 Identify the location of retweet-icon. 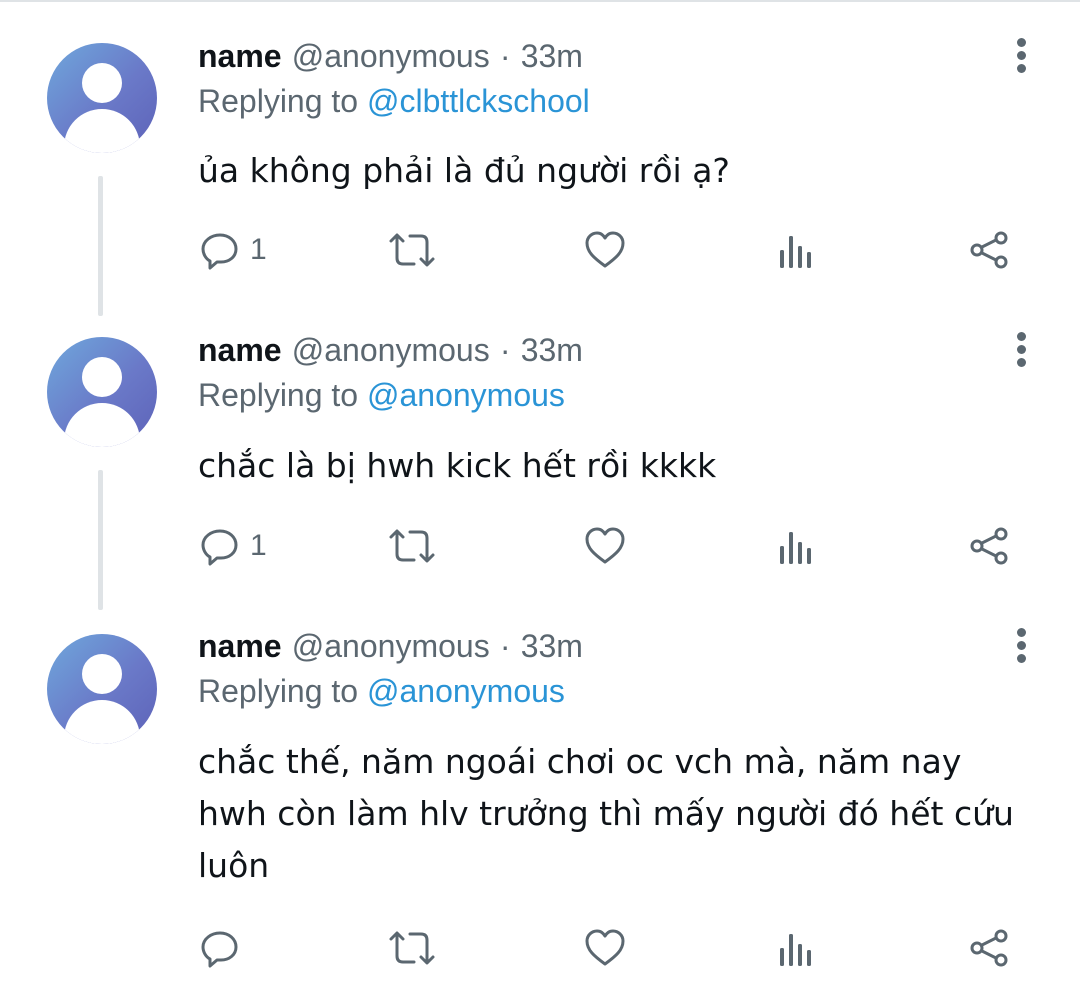
(412, 948).